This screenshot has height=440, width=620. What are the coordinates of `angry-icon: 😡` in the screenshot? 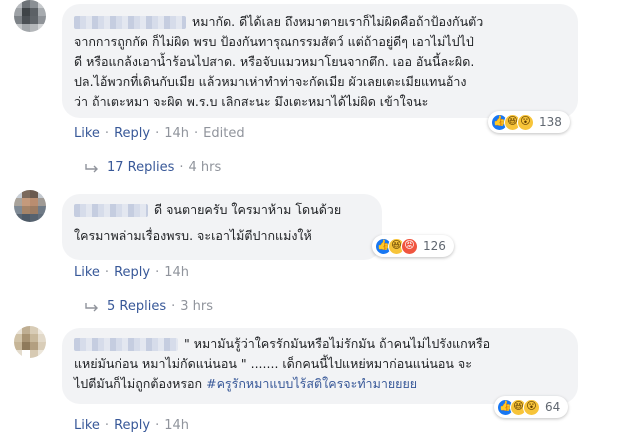 It's located at (409, 246).